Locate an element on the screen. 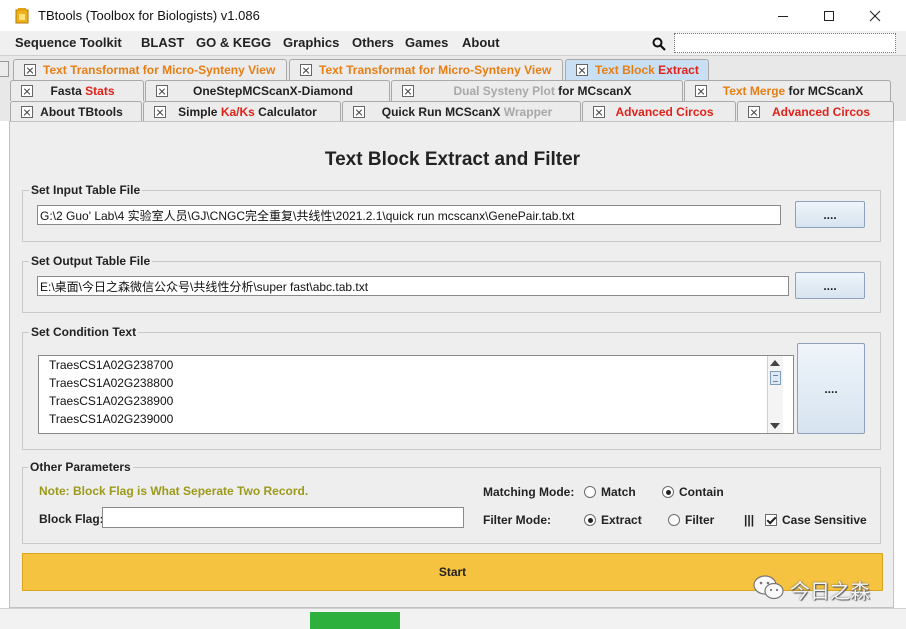  background-window-strip is located at coordinates (453, 618).